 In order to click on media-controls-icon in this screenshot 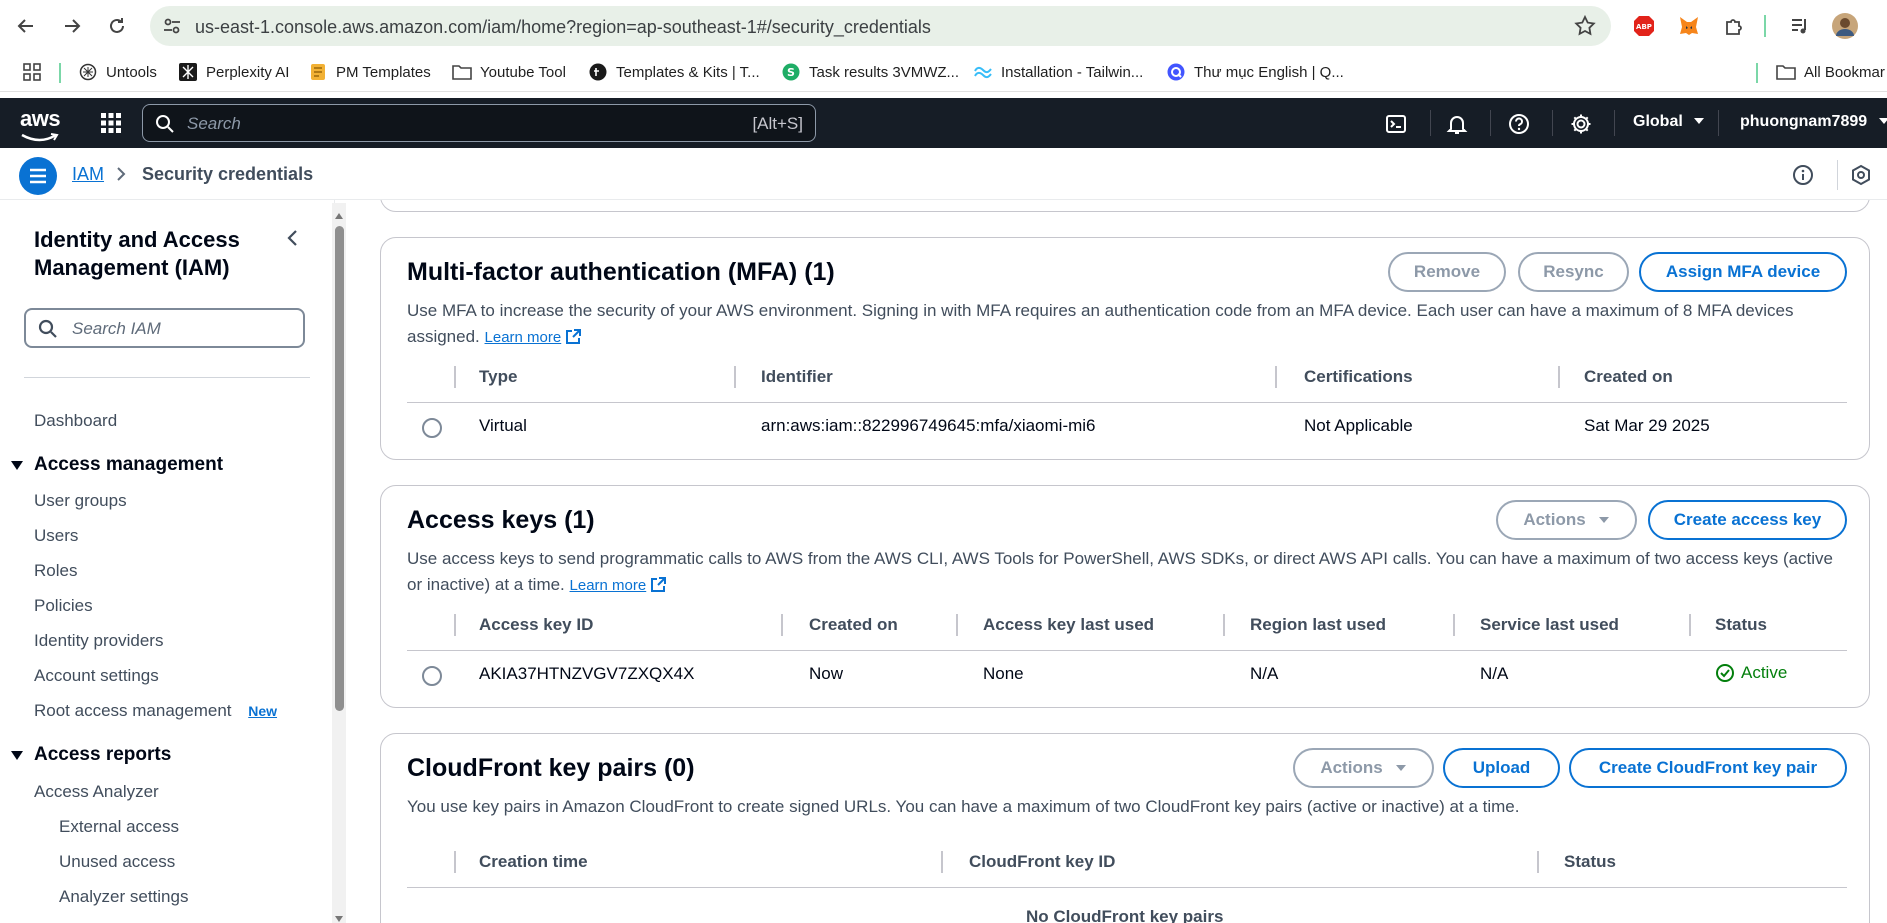, I will do `click(1800, 26)`.